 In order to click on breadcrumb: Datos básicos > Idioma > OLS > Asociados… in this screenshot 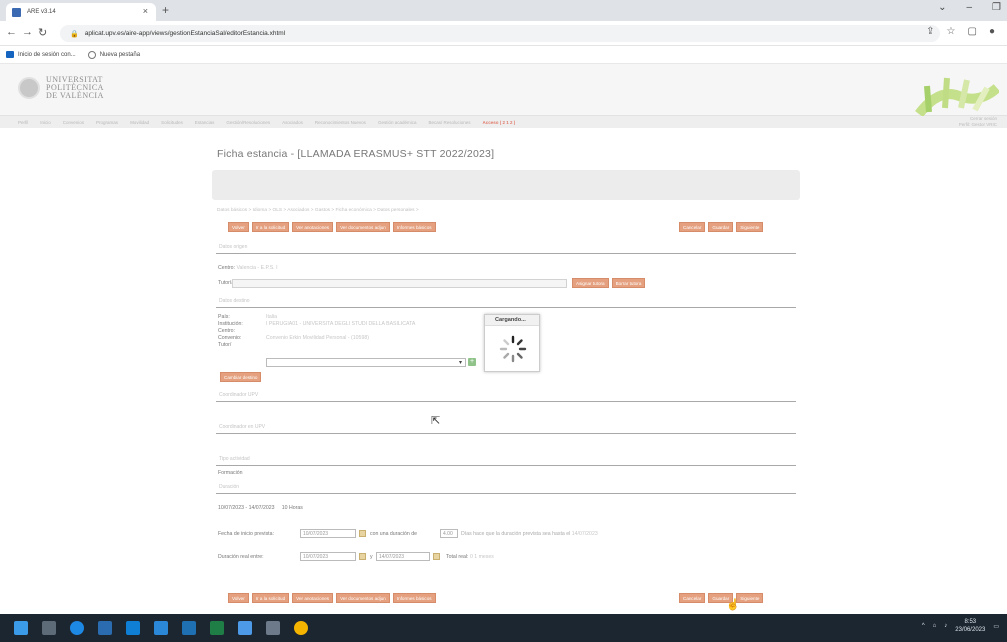, I will do `click(318, 210)`.